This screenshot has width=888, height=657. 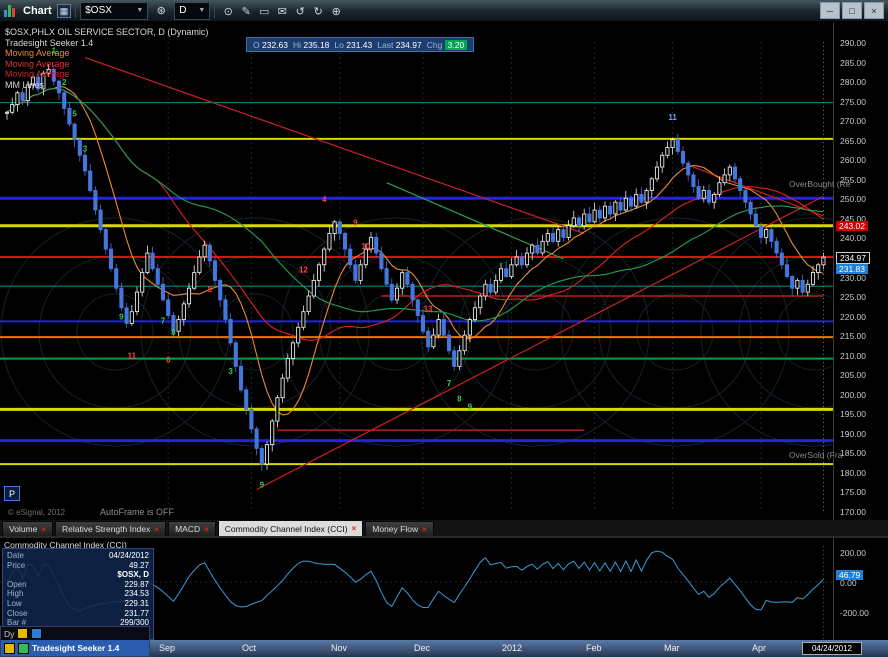 What do you see at coordinates (820, 184) in the screenshot?
I see `overbought-label: OverBought (Re` at bounding box center [820, 184].